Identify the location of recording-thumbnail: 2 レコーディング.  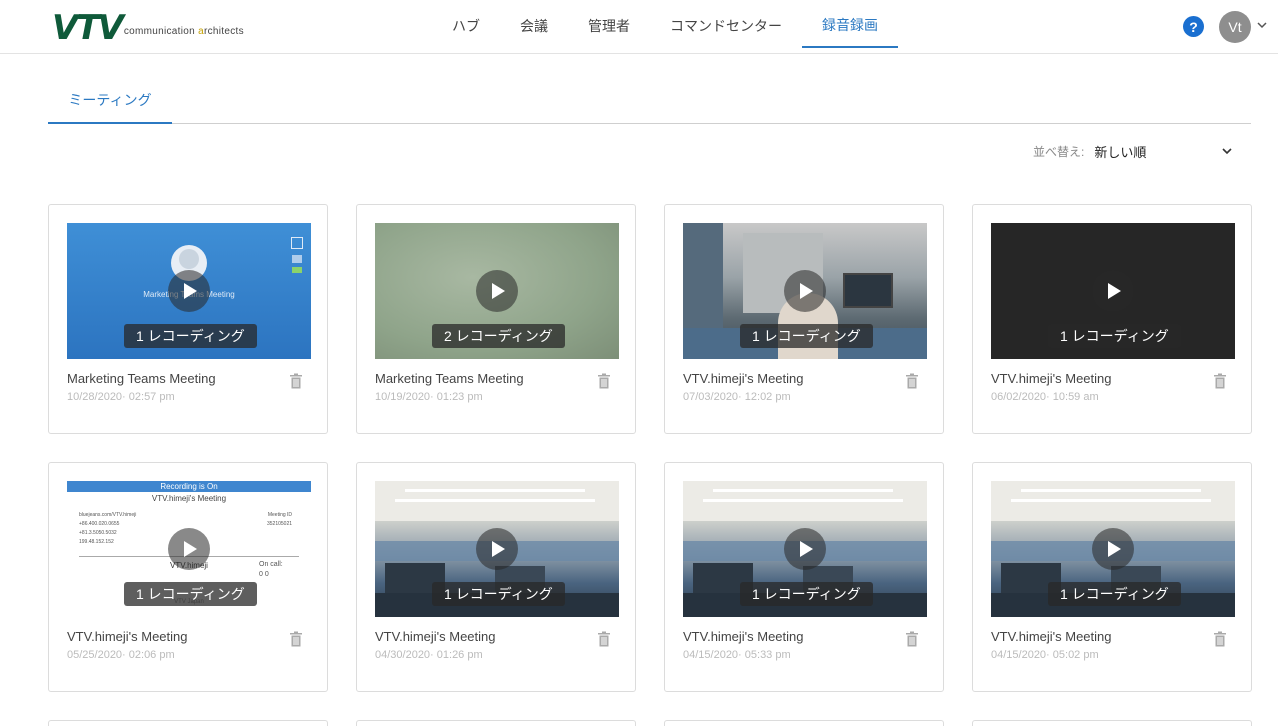
(497, 291).